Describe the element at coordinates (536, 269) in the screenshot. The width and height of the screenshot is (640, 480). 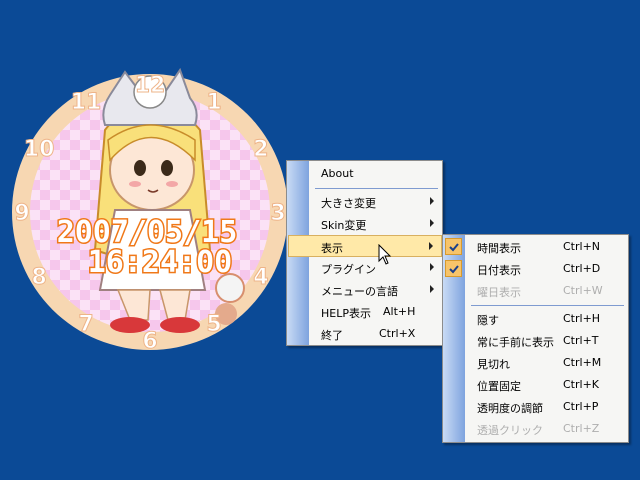
I see `submenu-item-date-display: 日付表示 Ctrl+D` at that location.